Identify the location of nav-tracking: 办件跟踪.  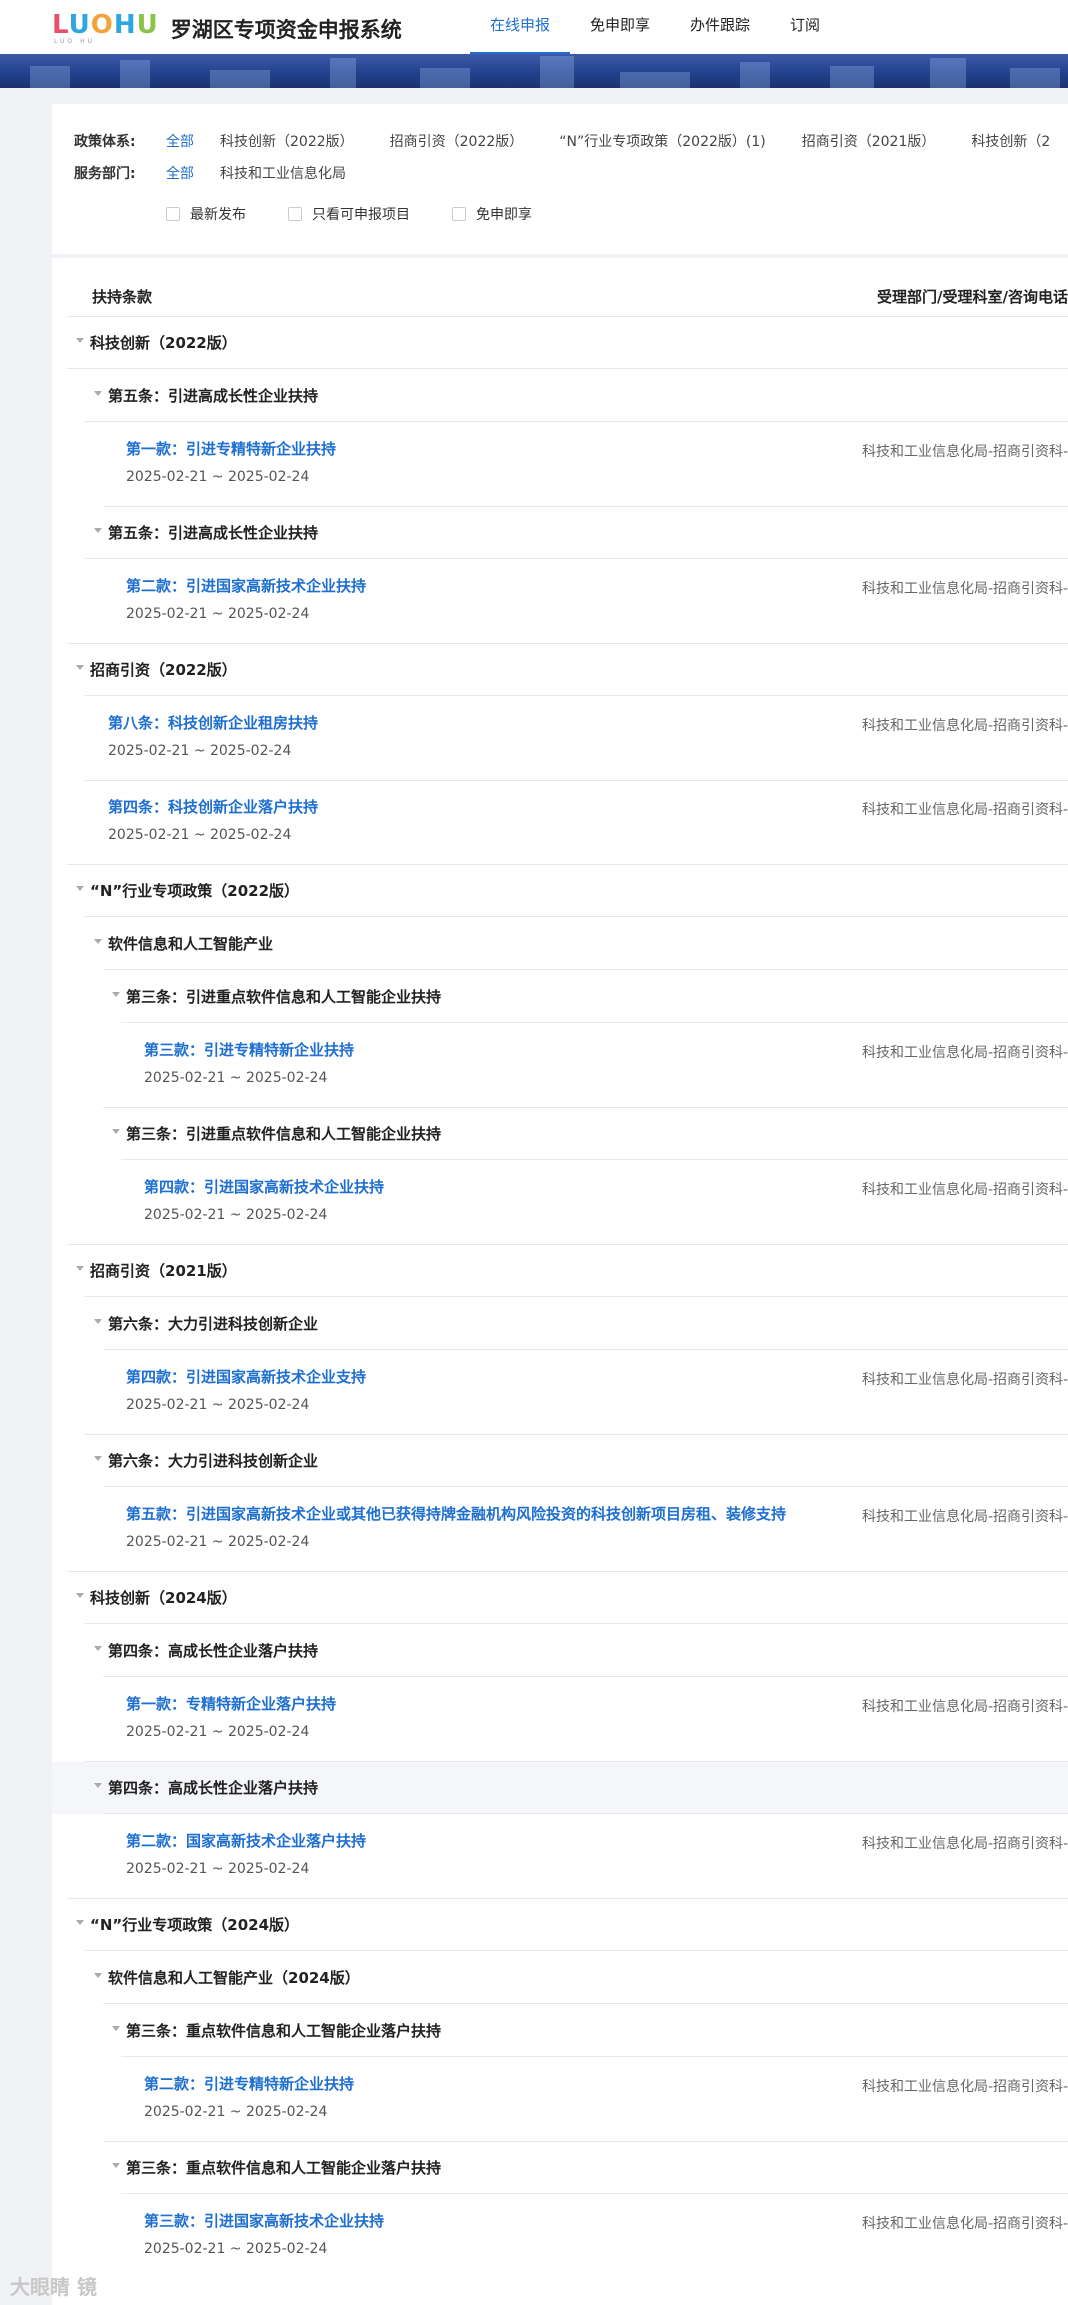
(720, 27).